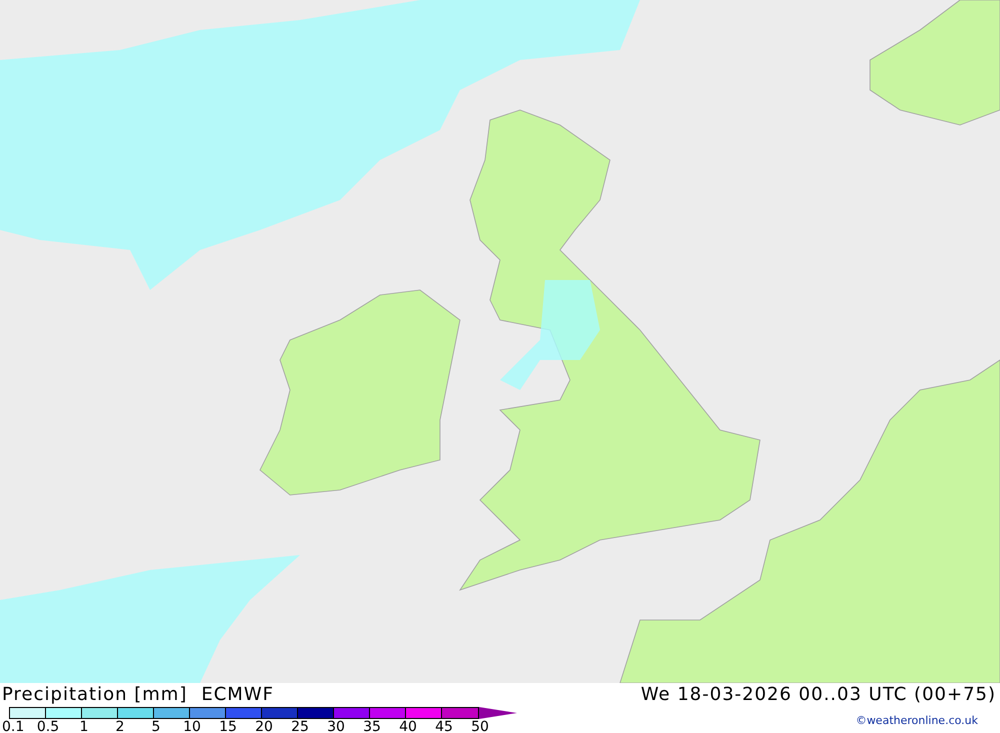 Image resolution: width=1000 pixels, height=733 pixels. Describe the element at coordinates (228, 726) in the screenshot. I see `scale-label: 15` at that location.